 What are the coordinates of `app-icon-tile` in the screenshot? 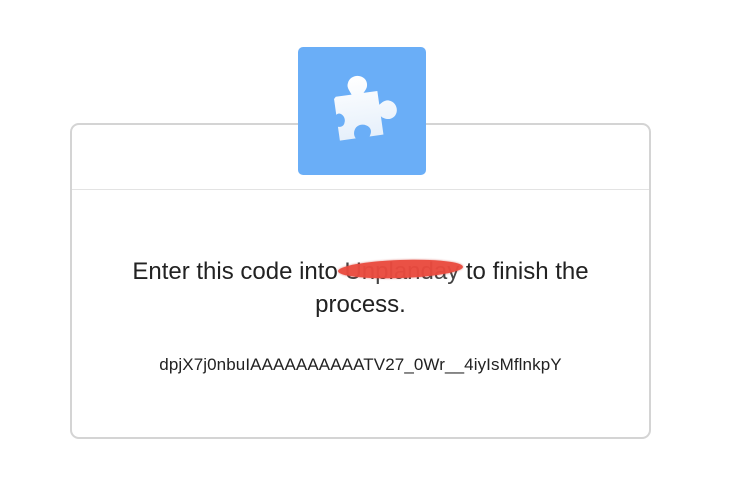 It's located at (362, 111).